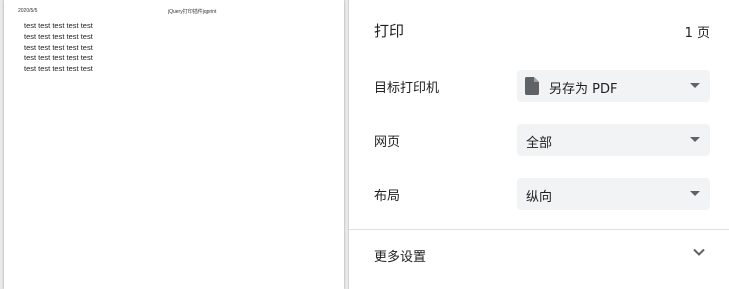 The width and height of the screenshot is (729, 289). I want to click on more-settings-label: 更多设置, so click(400, 257).